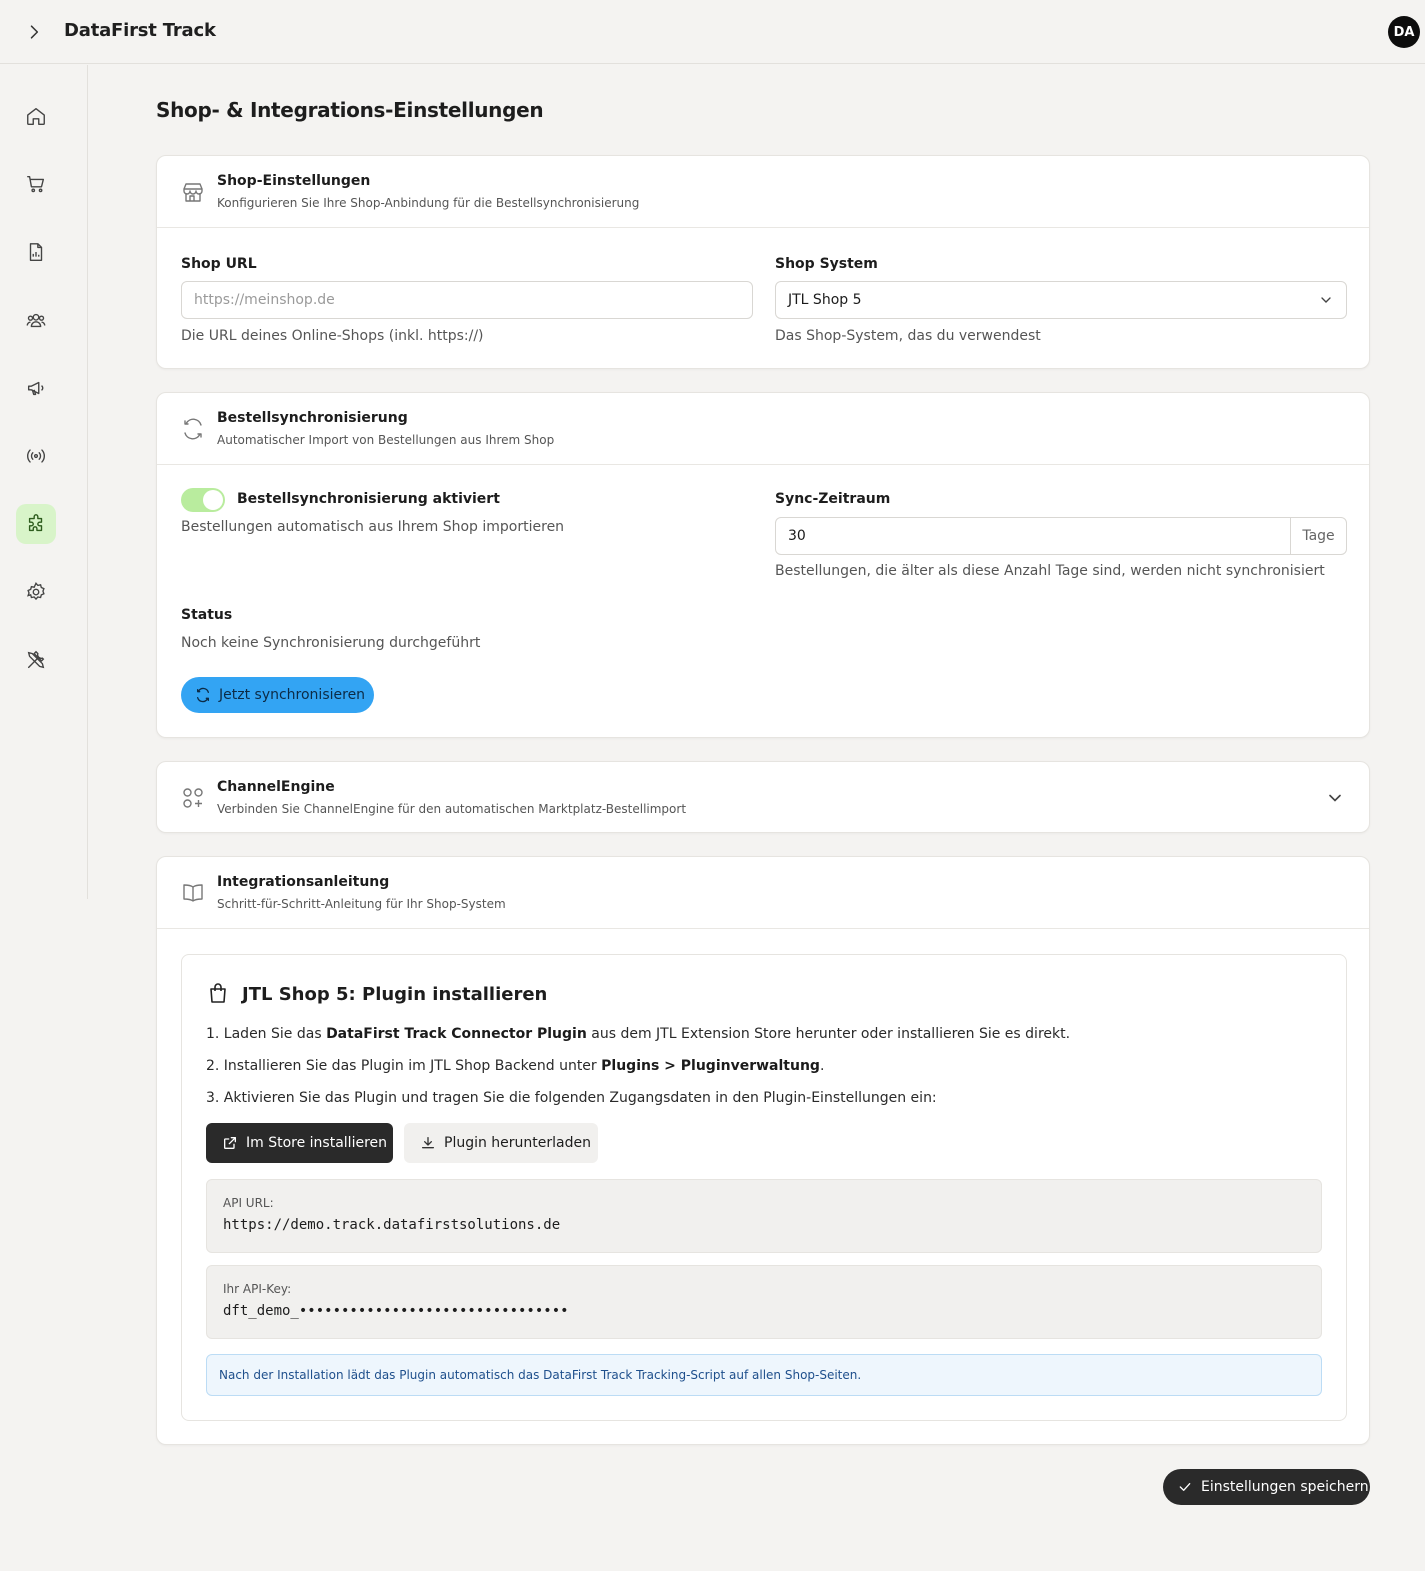  What do you see at coordinates (312, 418) in the screenshot?
I see `order-sync-title: Bestellsynchronisierung` at bounding box center [312, 418].